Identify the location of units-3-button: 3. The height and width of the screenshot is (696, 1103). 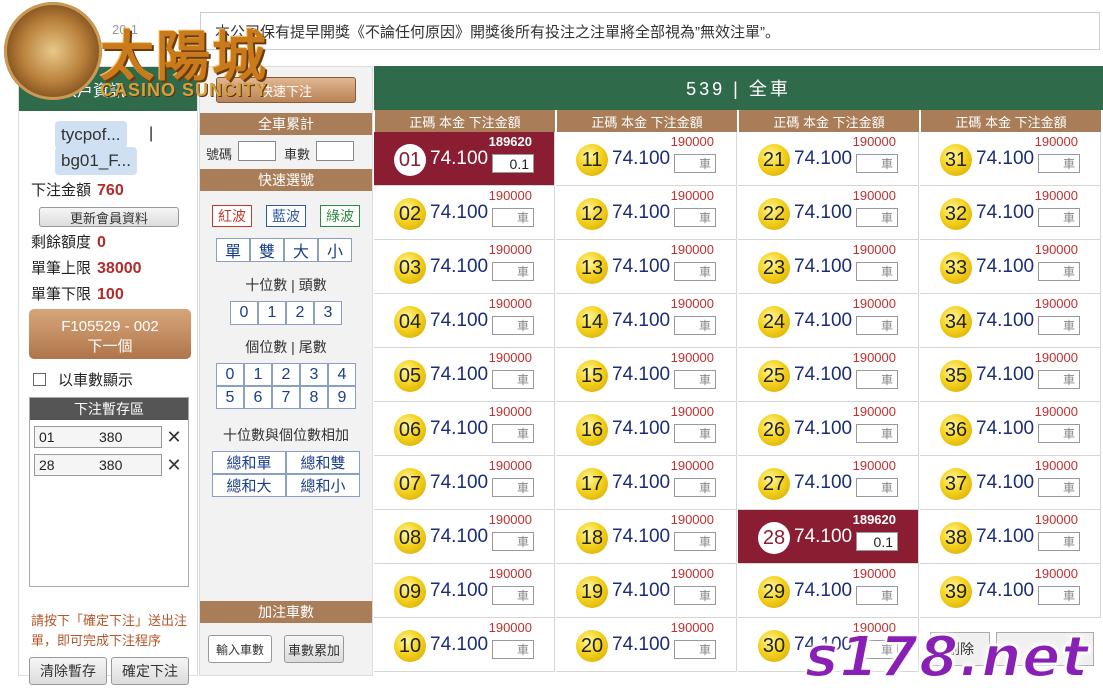
(314, 374).